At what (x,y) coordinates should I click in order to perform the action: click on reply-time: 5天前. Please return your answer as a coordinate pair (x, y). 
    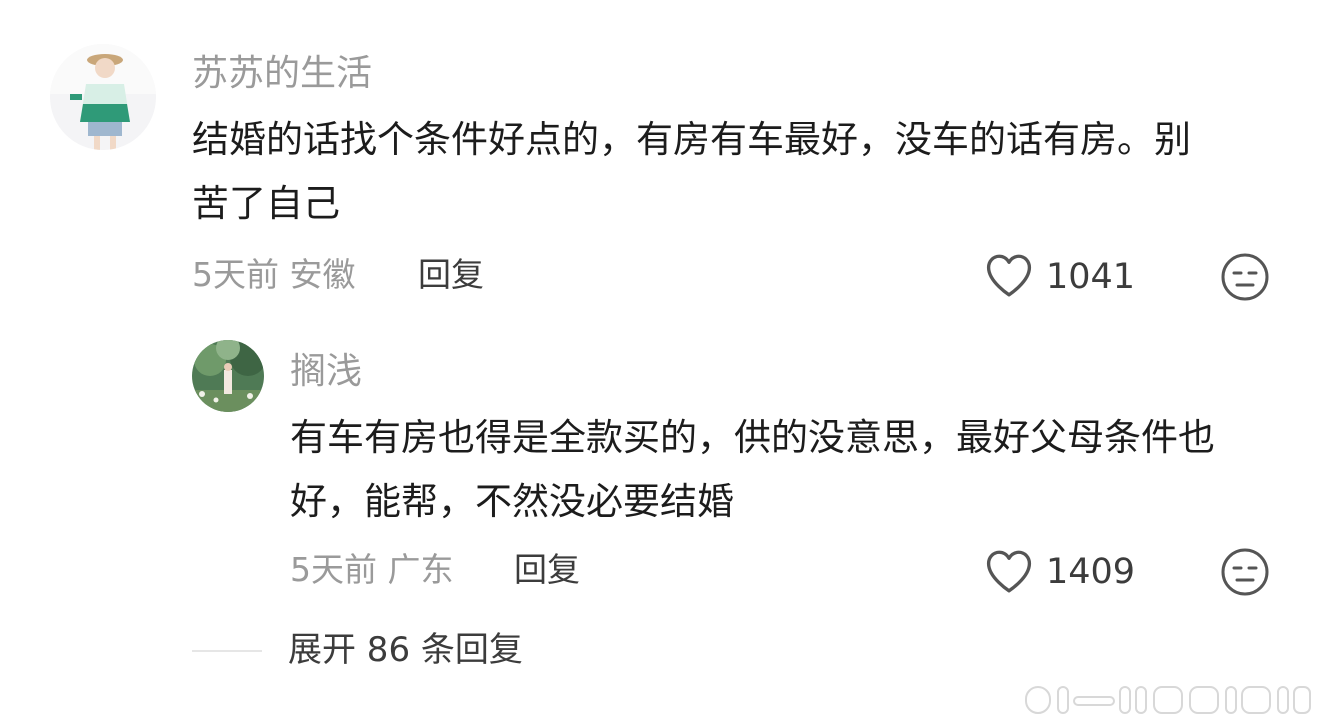
    Looking at the image, I should click on (333, 569).